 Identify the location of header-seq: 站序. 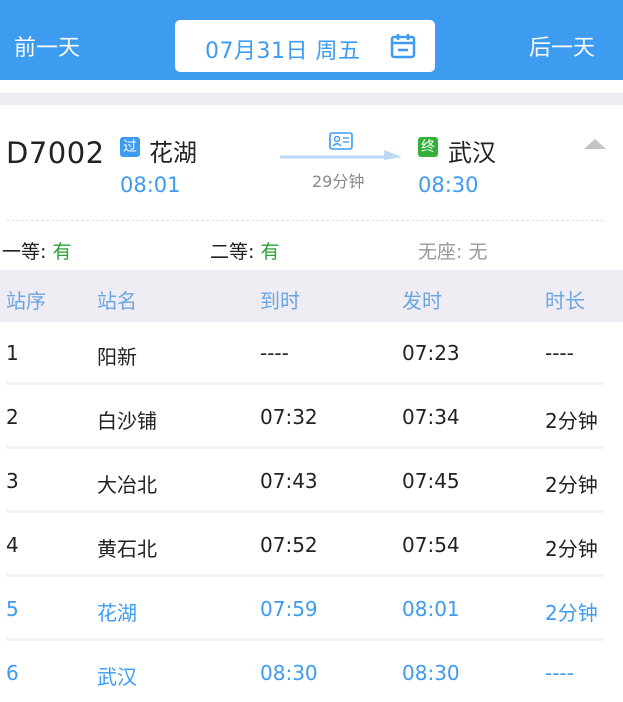
(26, 301).